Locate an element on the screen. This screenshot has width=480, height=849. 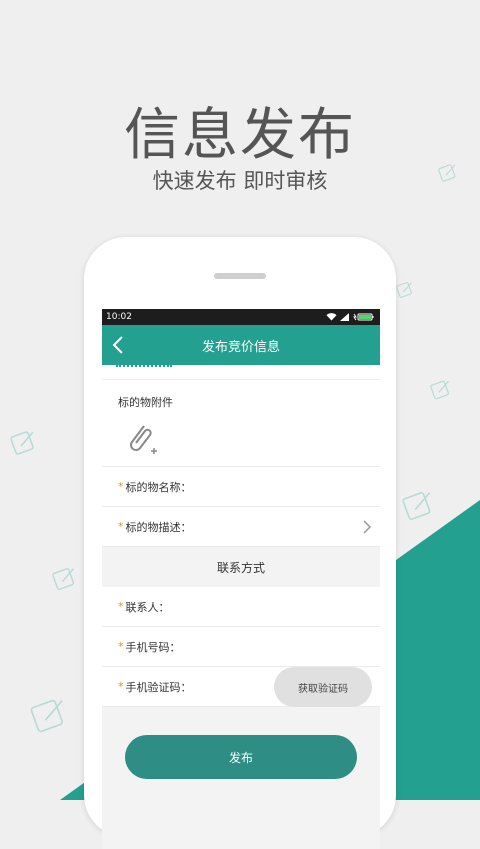
hero-title: 信息发布 is located at coordinates (240, 135).